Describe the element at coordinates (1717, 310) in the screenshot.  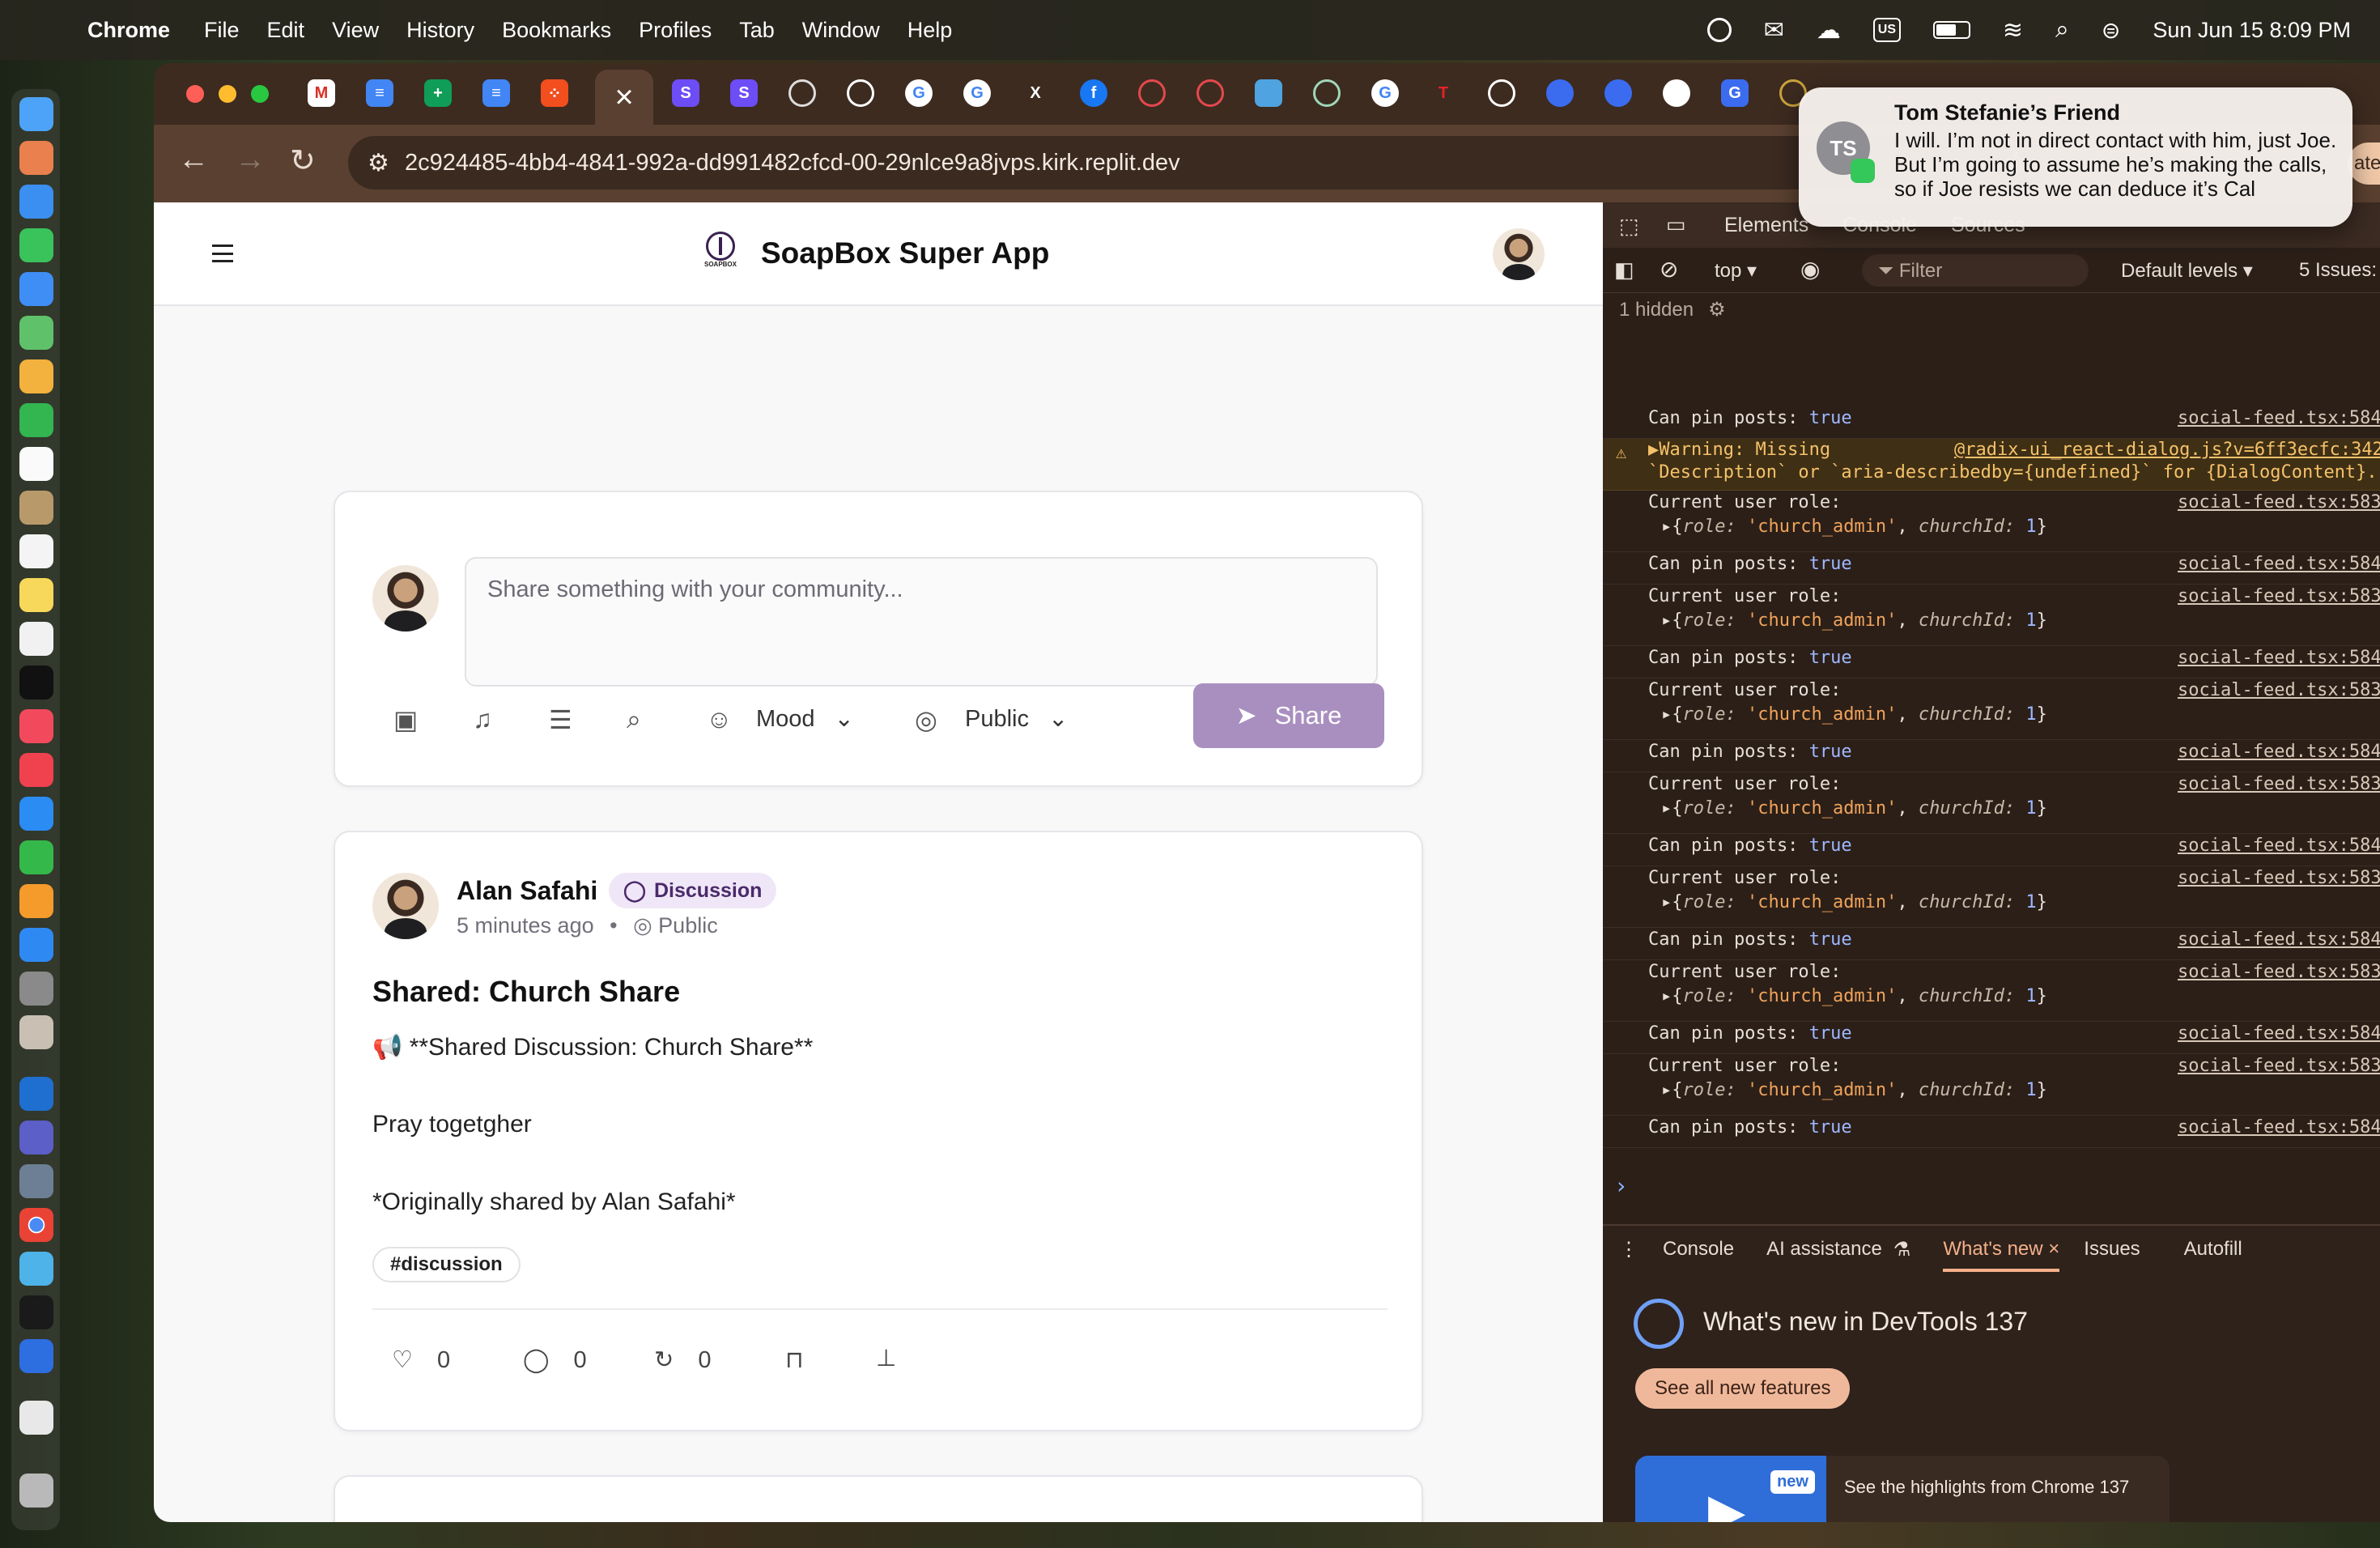
I see `settings-gear-icon: ⚙` at that location.